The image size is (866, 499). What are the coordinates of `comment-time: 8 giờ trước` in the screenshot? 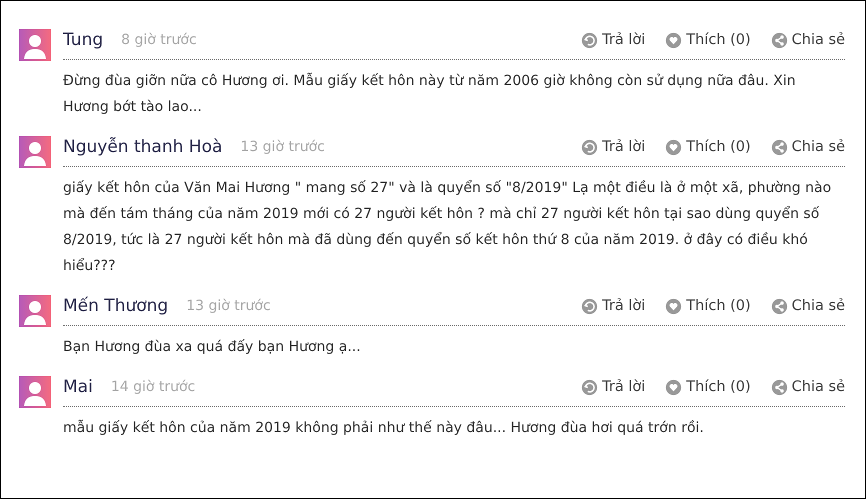 It's located at (159, 40).